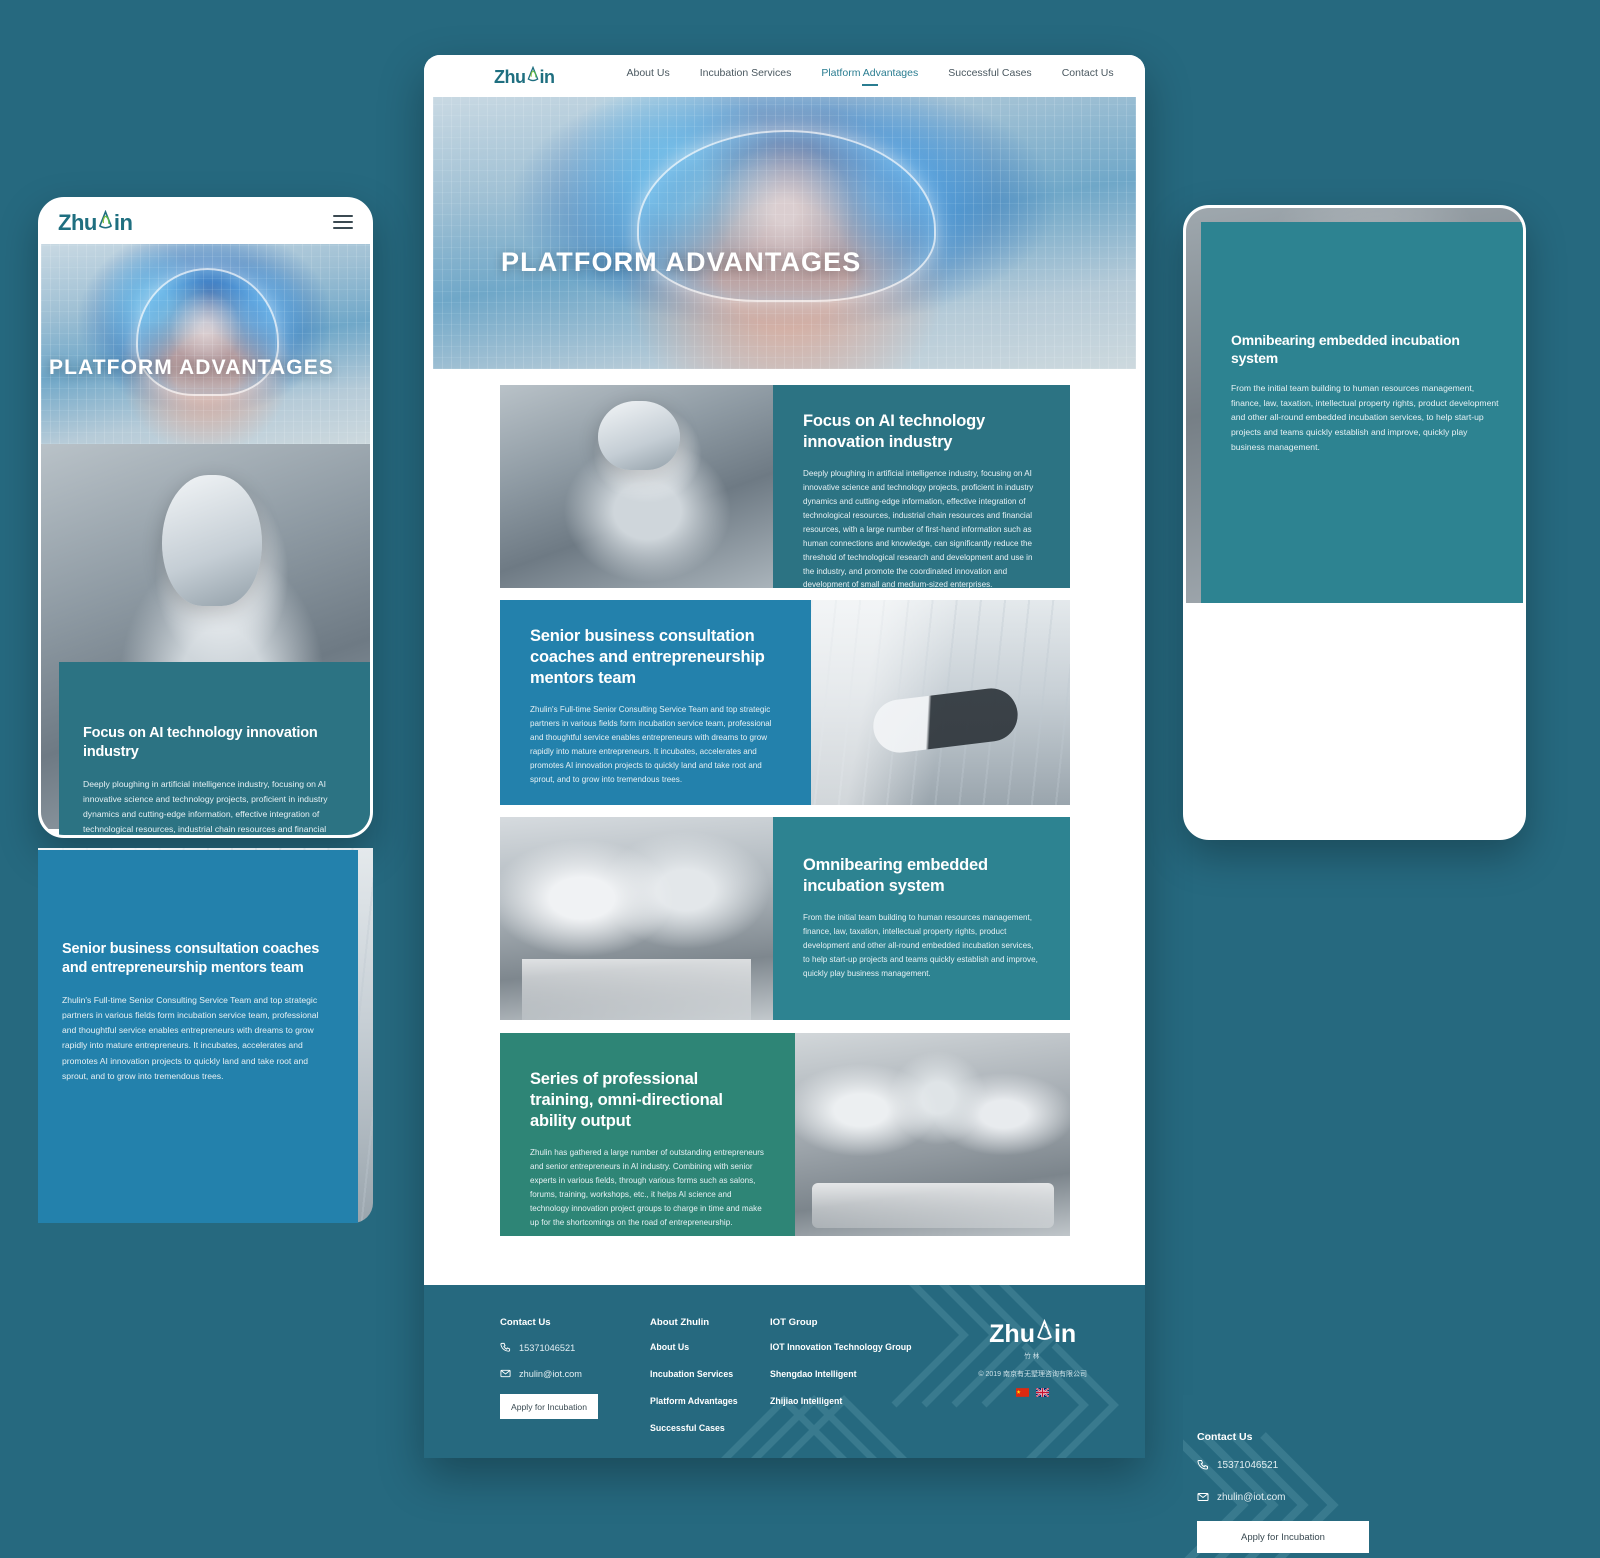  Describe the element at coordinates (680, 1322) in the screenshot. I see `footer-about-heading: About Zhulin` at that location.